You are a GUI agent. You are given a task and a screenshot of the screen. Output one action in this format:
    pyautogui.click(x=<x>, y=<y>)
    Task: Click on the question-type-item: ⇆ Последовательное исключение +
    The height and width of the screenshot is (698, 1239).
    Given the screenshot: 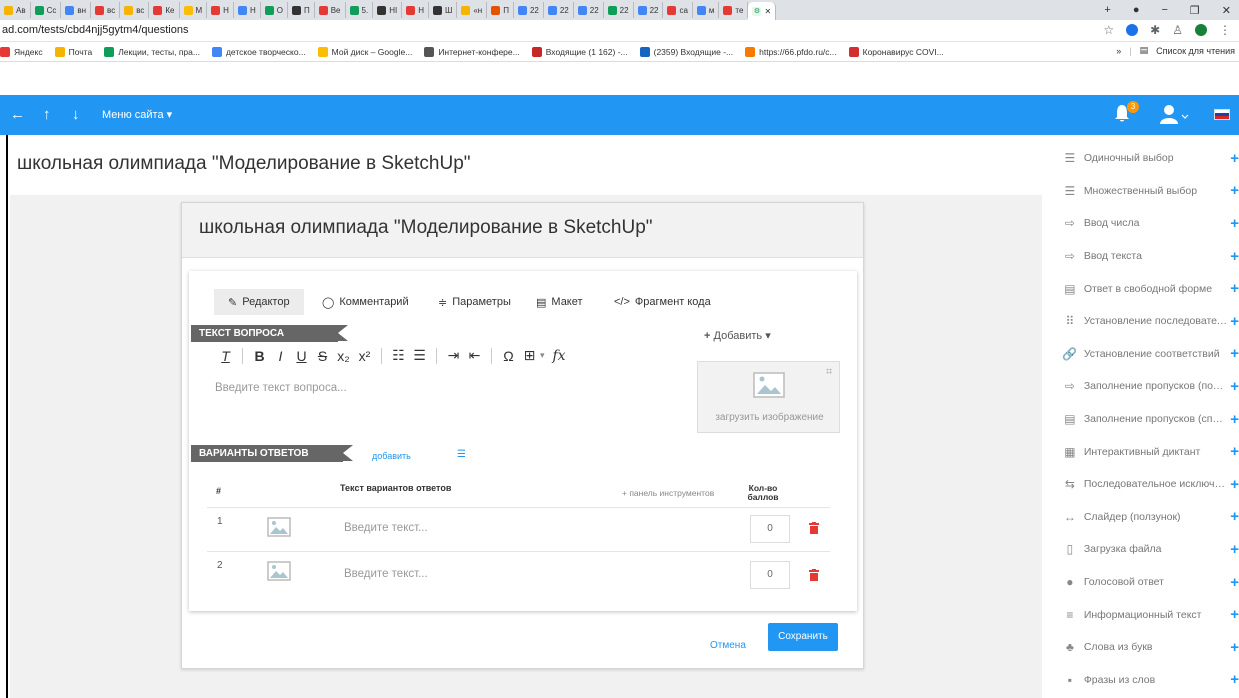 What is the action you would take?
    pyautogui.click(x=1145, y=484)
    